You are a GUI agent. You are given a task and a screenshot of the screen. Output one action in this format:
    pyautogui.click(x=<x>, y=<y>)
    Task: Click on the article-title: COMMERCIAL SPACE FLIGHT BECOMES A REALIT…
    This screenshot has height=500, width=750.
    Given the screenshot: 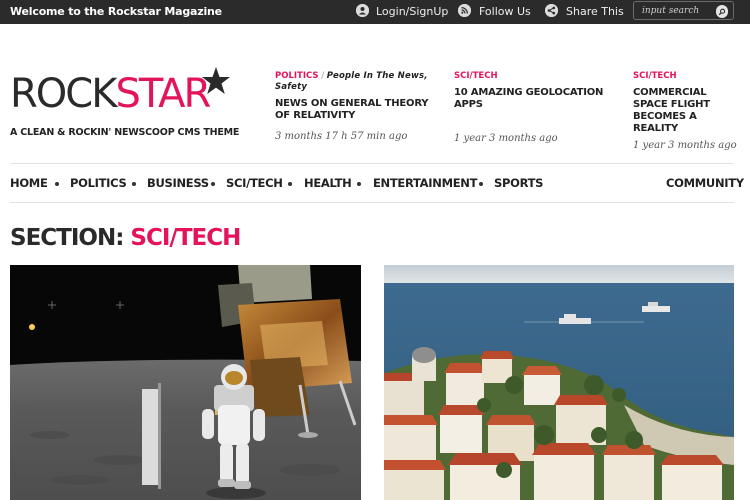 What is the action you would take?
    pyautogui.click(x=685, y=111)
    